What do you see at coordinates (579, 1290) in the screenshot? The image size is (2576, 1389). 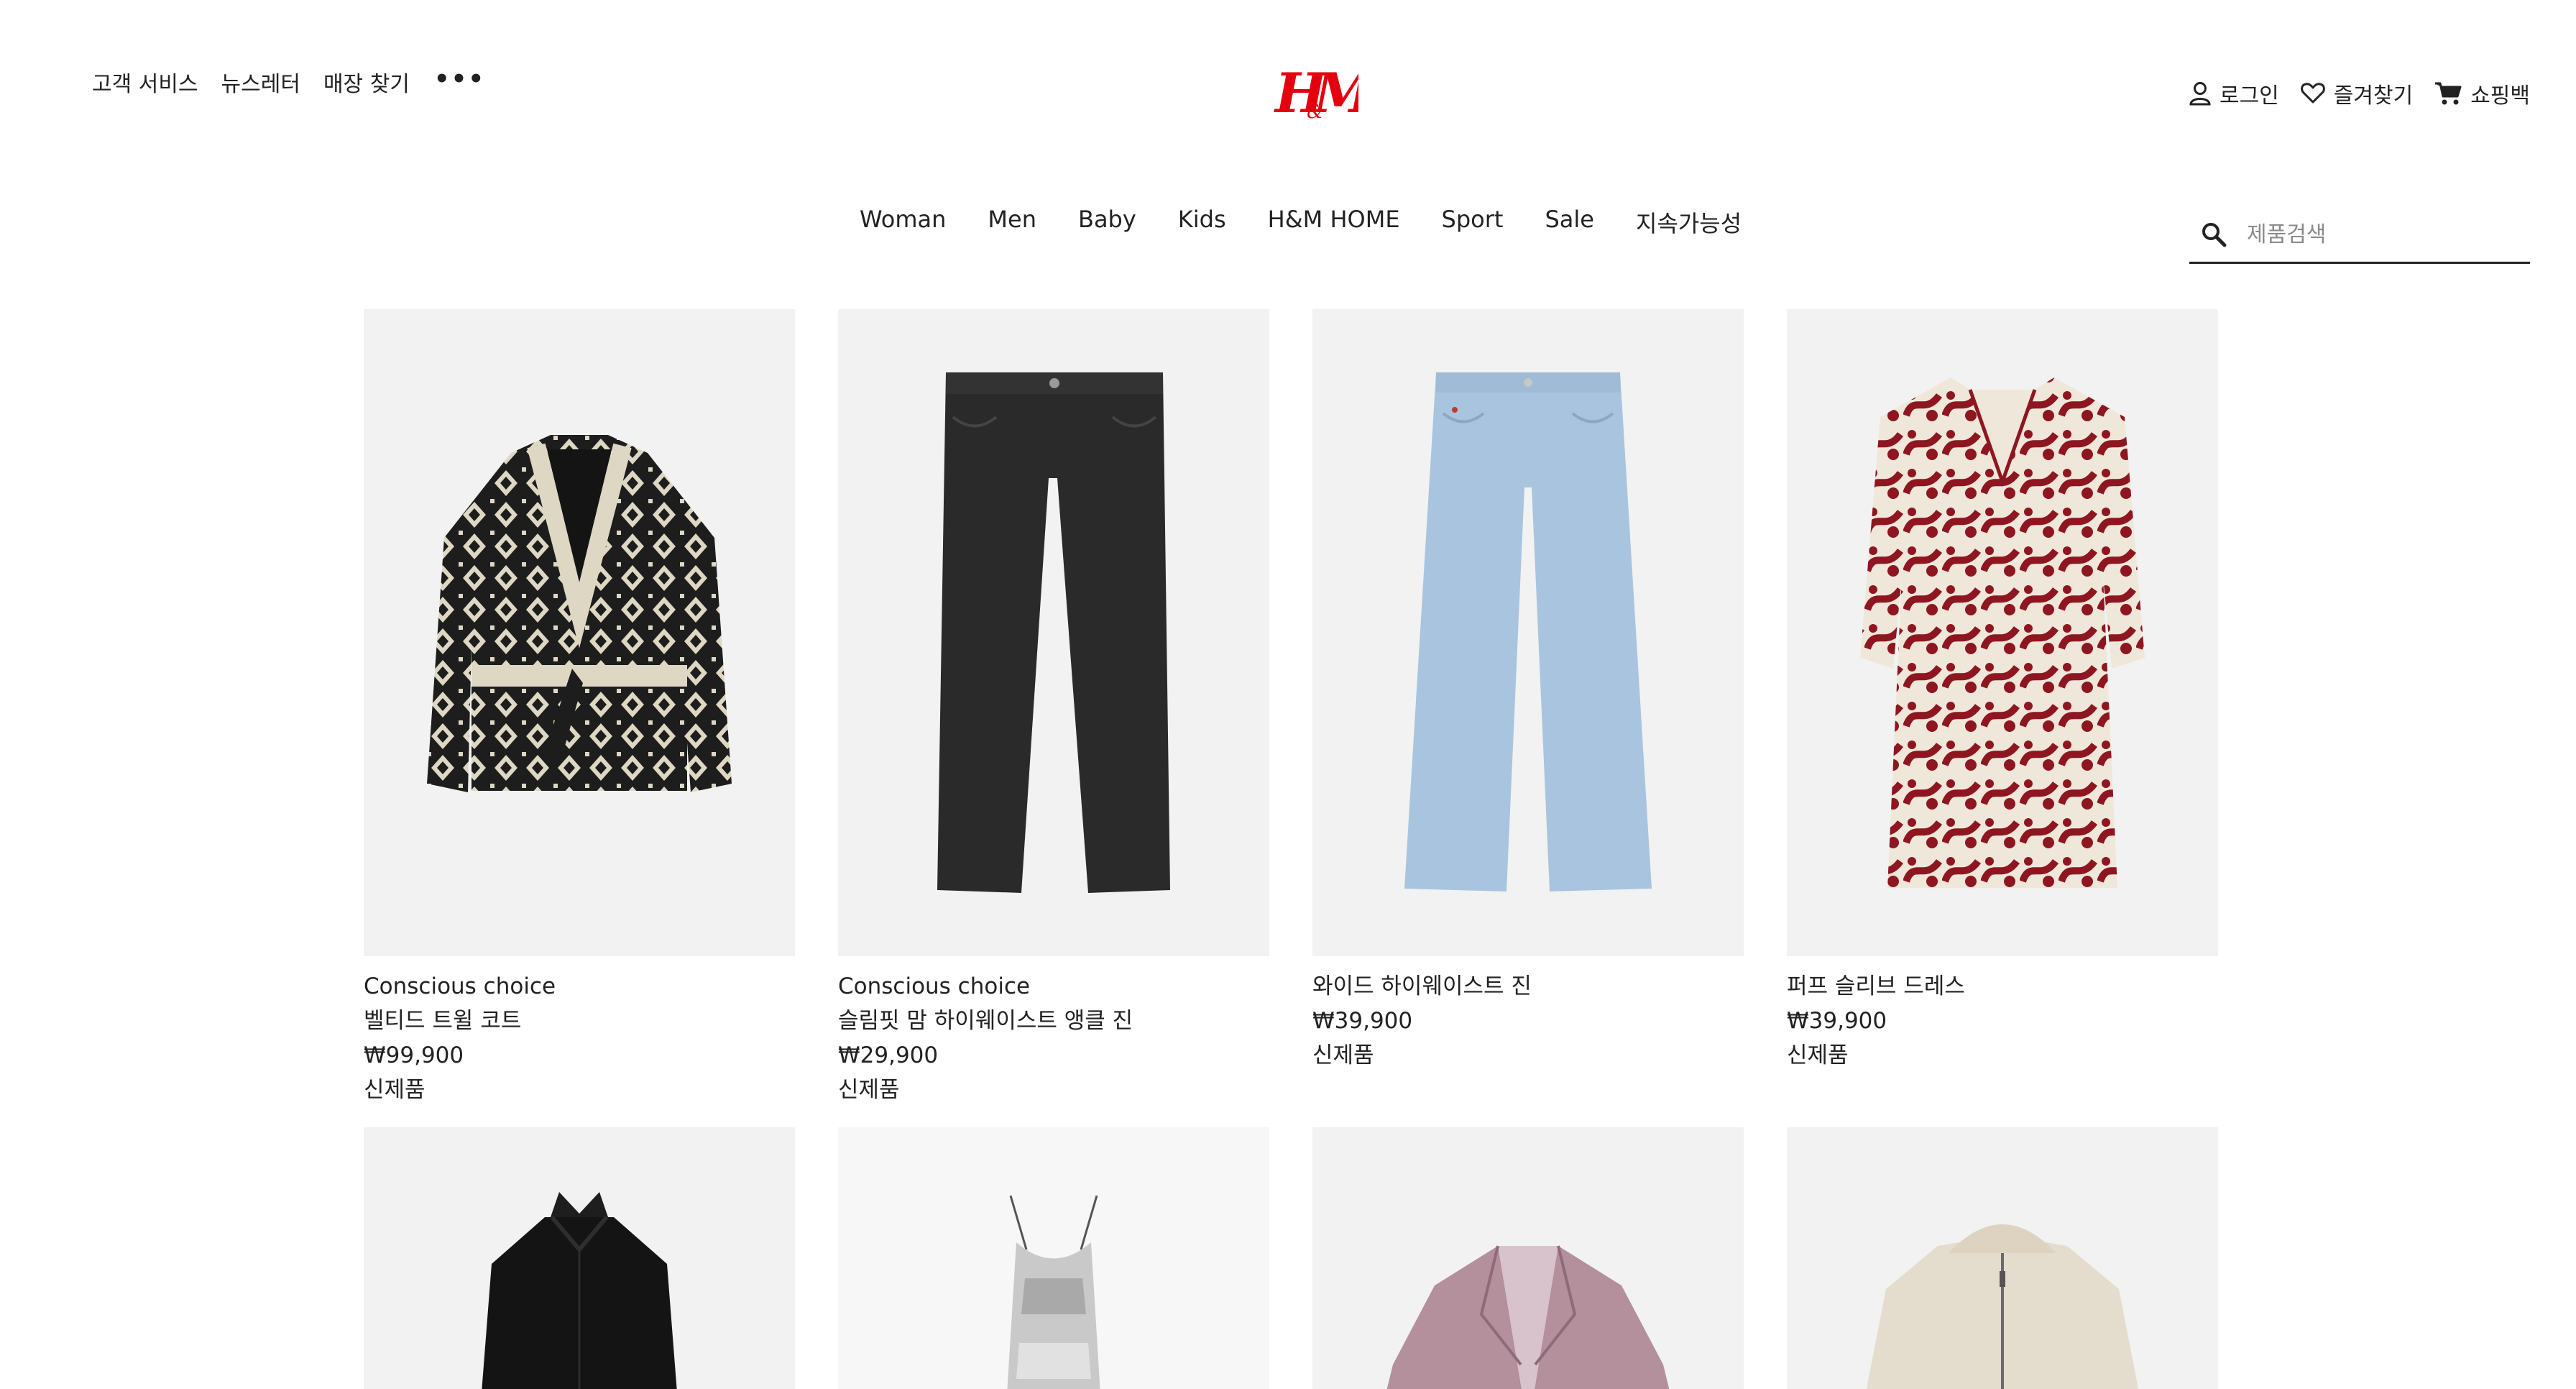 I see `black-dress-image-icon` at bounding box center [579, 1290].